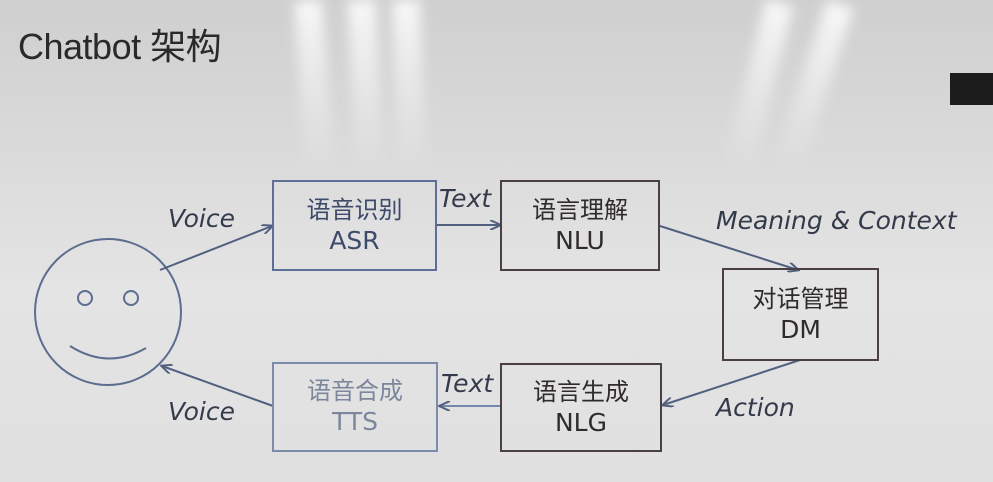  I want to click on smiley-face-icon, so click(108, 312).